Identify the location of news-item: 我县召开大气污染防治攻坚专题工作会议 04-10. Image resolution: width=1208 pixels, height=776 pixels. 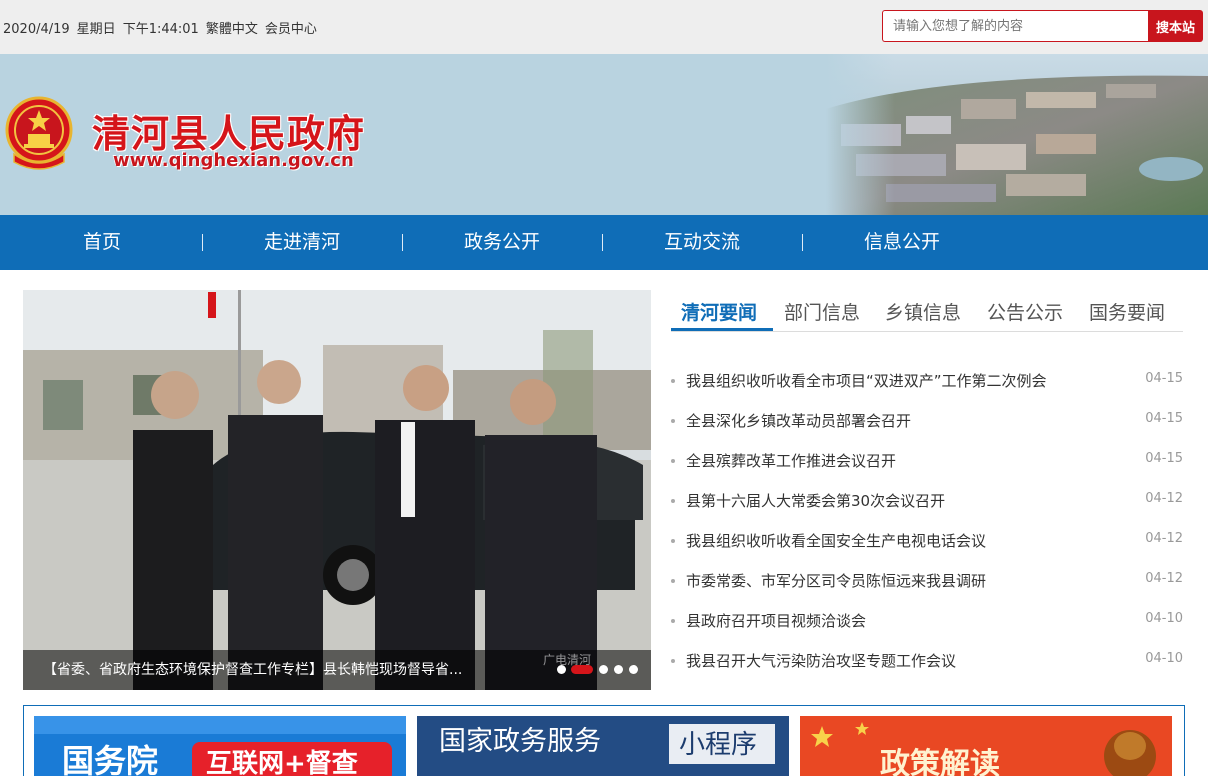
(927, 670).